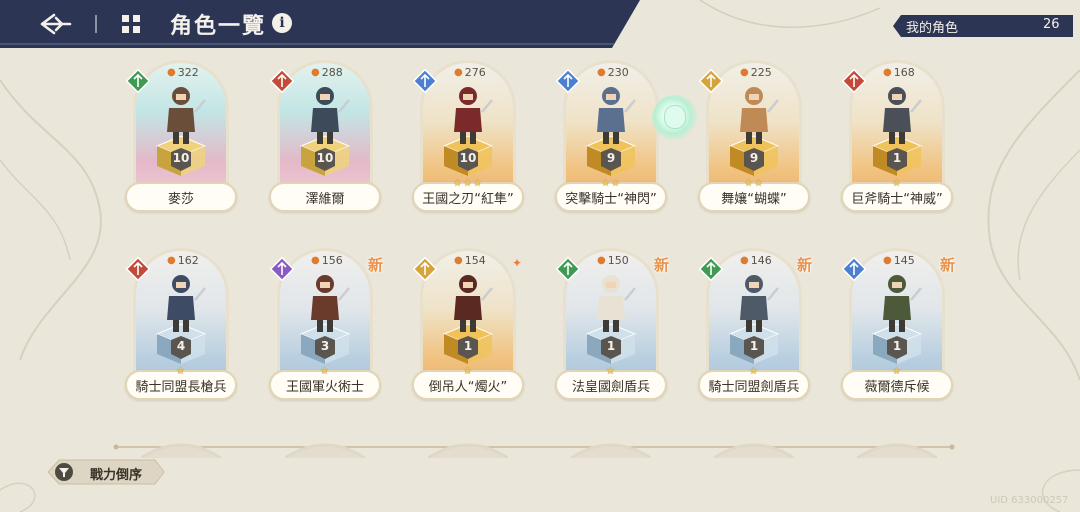  I want to click on menu-button, so click(131, 24).